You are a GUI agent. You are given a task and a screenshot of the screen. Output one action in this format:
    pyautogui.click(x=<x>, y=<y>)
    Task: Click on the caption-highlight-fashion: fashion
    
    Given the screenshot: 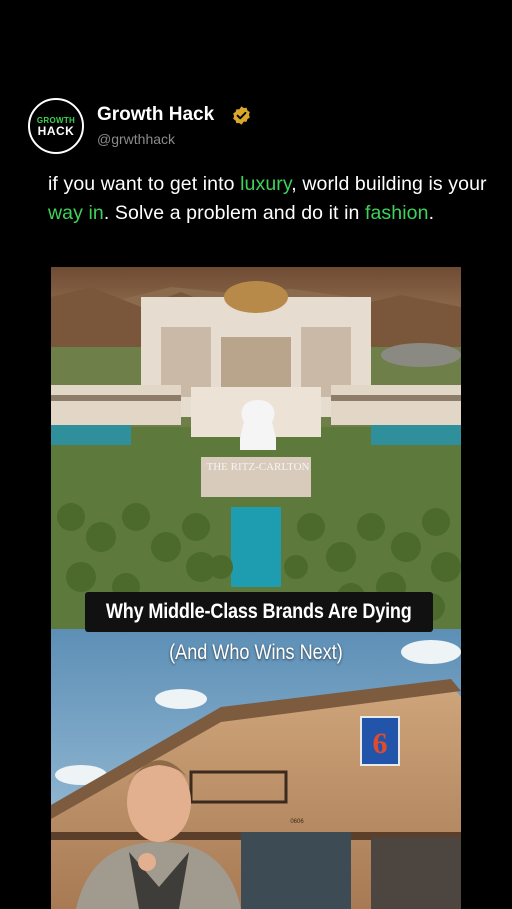 What is the action you would take?
    pyautogui.click(x=396, y=213)
    